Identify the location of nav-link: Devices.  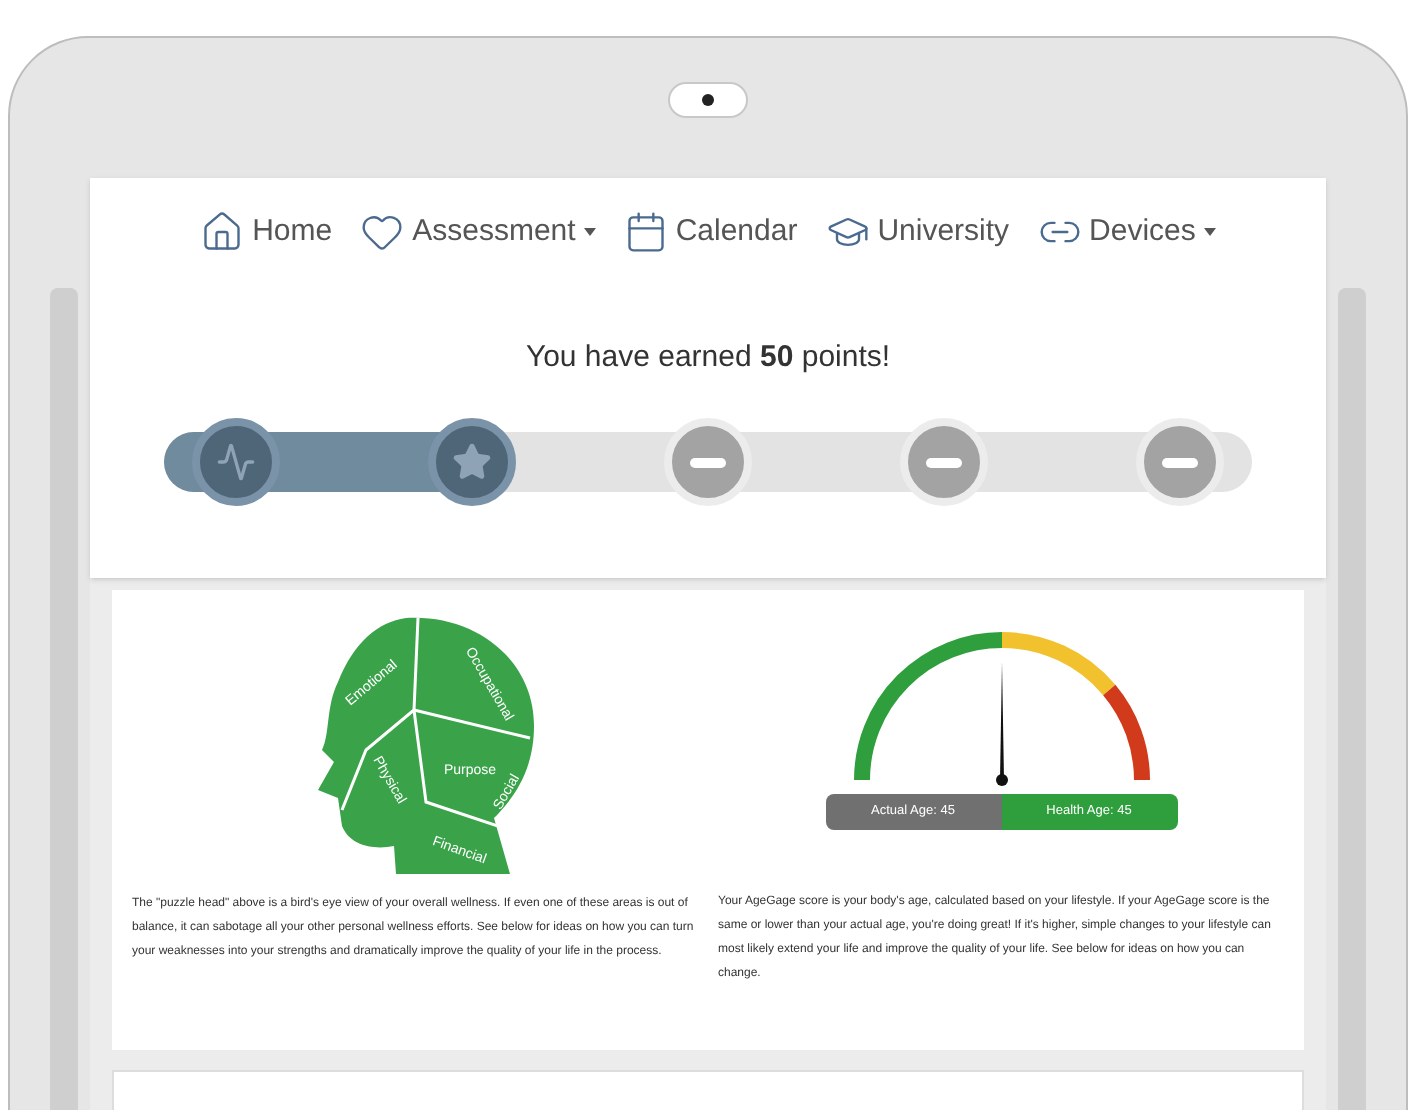
(1126, 232).